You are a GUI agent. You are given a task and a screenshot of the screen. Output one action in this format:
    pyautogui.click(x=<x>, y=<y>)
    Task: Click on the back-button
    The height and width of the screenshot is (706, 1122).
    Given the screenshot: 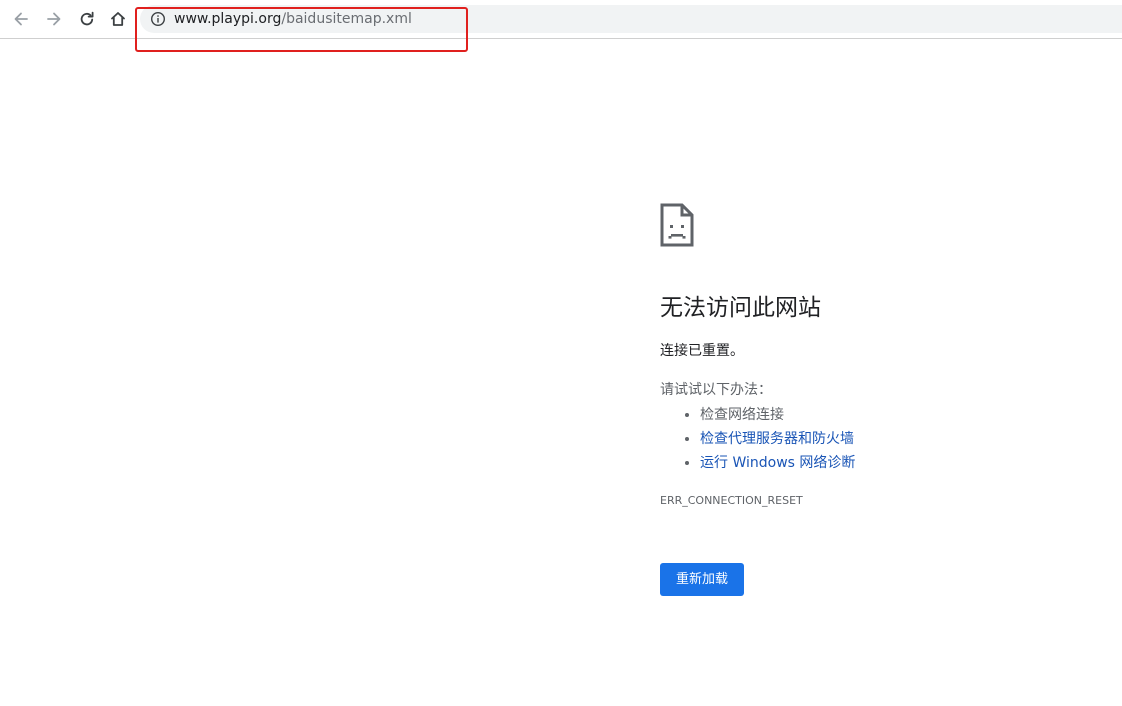 What is the action you would take?
    pyautogui.click(x=21, y=19)
    